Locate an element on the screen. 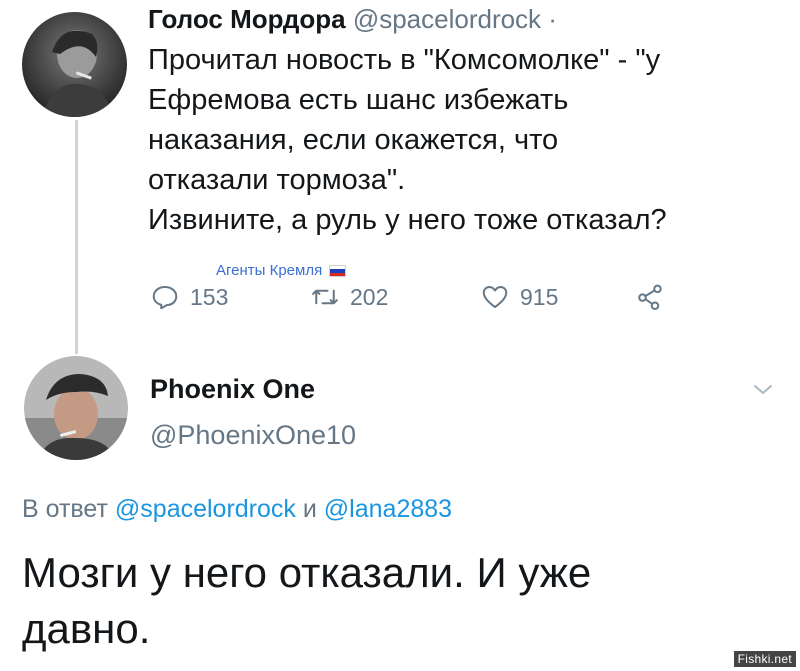  tweet1-actions: 153 202 915 is located at coordinates (420, 300).